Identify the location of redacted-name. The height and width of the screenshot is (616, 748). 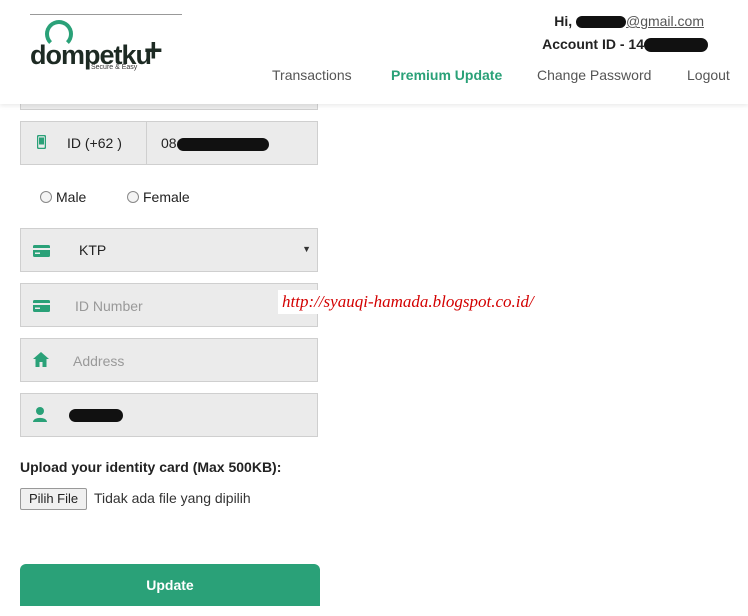
(96, 415).